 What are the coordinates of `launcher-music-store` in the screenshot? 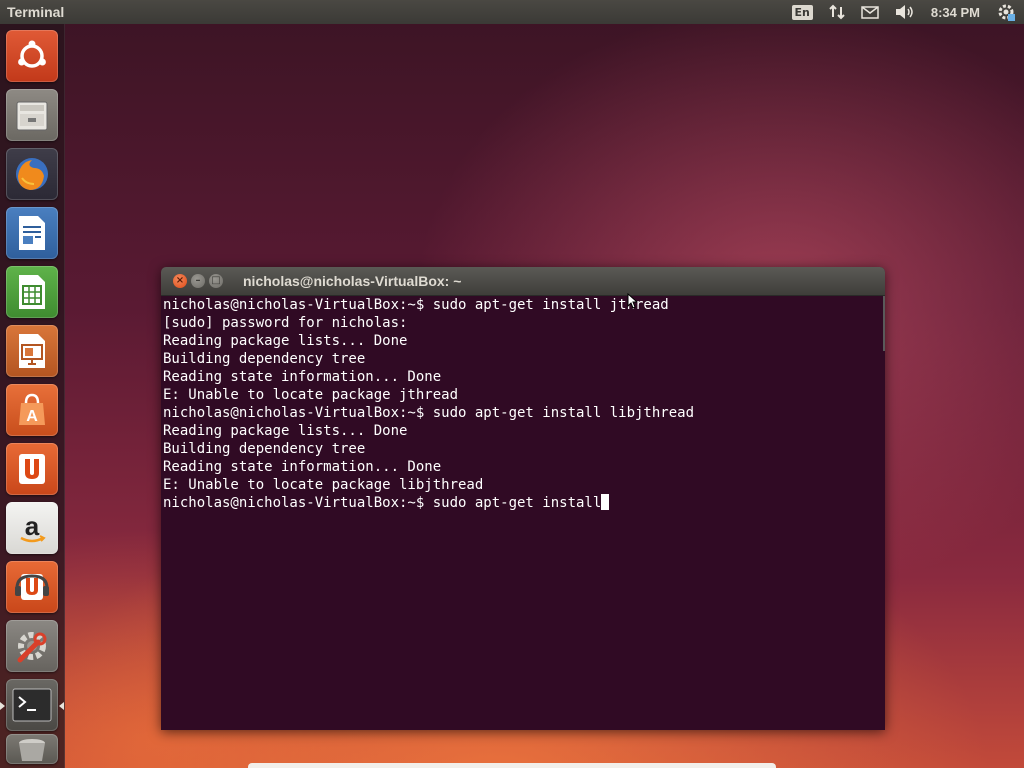 It's located at (32, 587).